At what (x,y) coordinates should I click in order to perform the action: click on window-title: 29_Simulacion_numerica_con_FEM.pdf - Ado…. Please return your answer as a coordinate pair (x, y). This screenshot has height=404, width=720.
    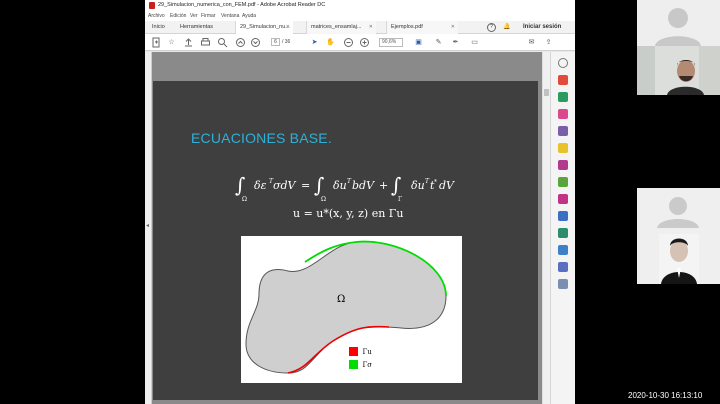
    Looking at the image, I should click on (242, 5).